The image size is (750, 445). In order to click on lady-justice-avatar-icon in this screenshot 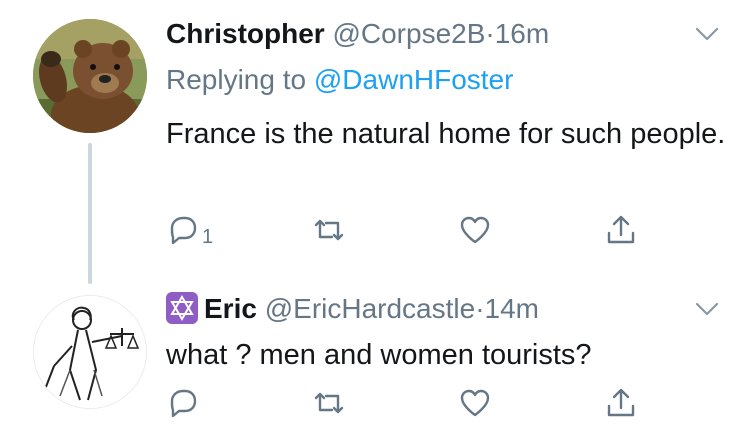, I will do `click(90, 352)`.